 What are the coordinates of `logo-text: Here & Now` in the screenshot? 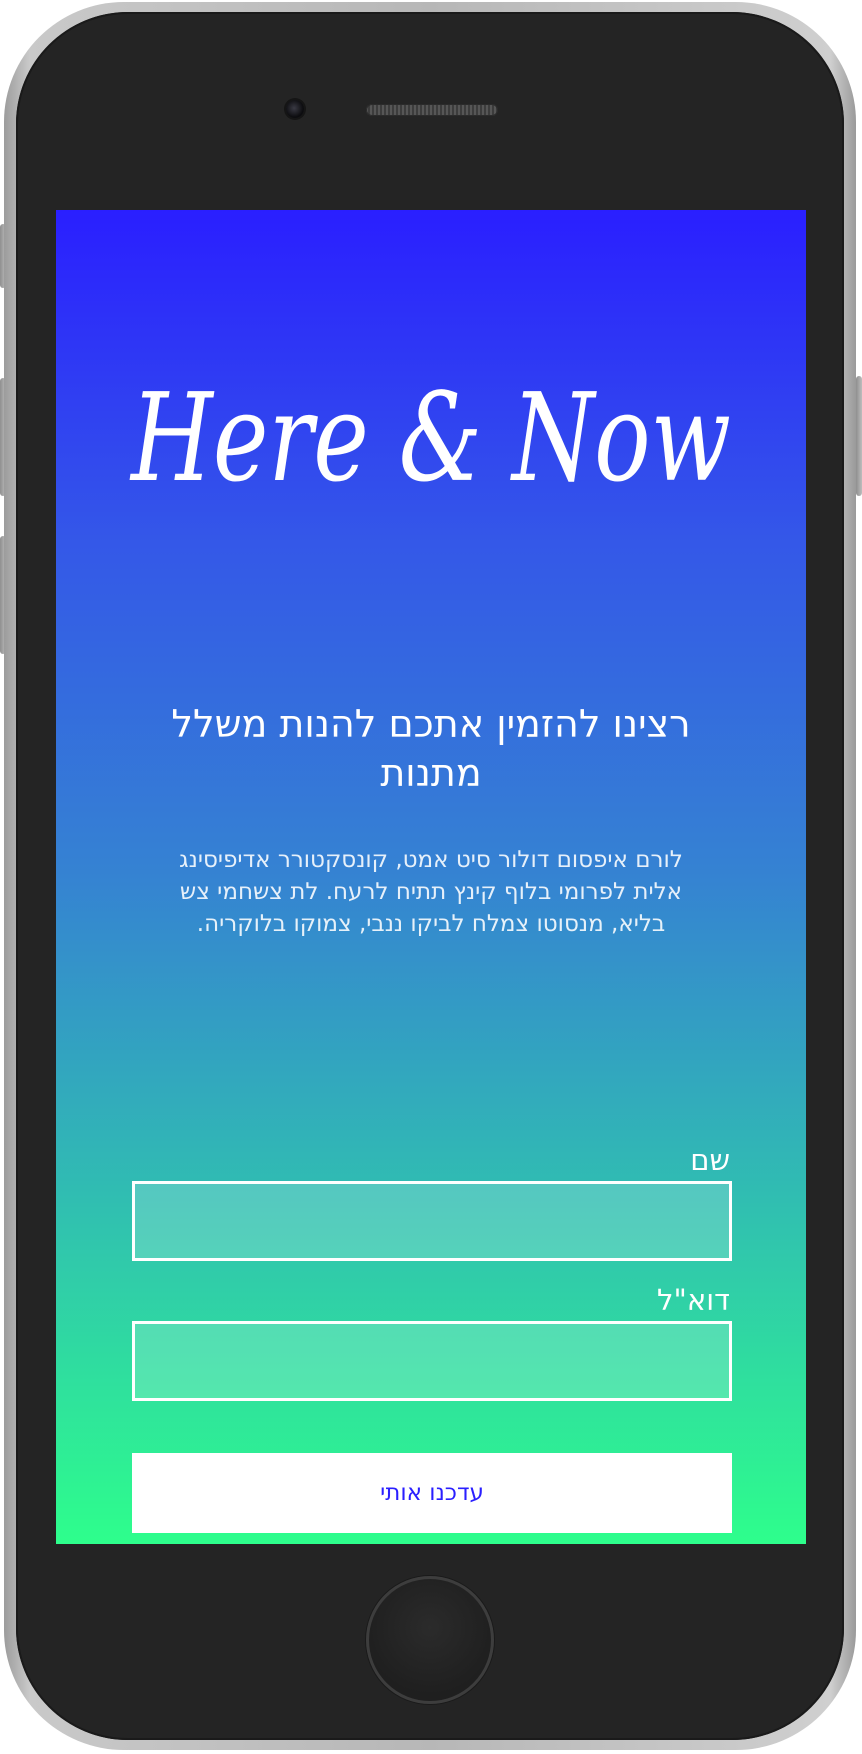 It's located at (430, 438).